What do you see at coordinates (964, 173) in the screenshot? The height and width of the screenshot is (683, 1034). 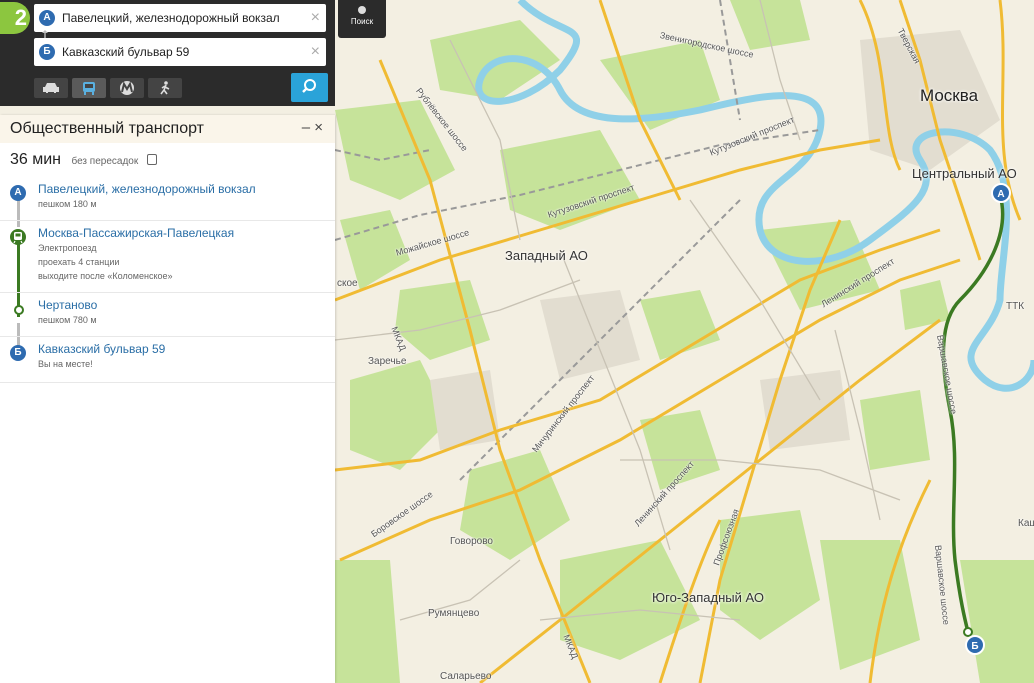 I see `label-central-ao: Центральный АО` at bounding box center [964, 173].